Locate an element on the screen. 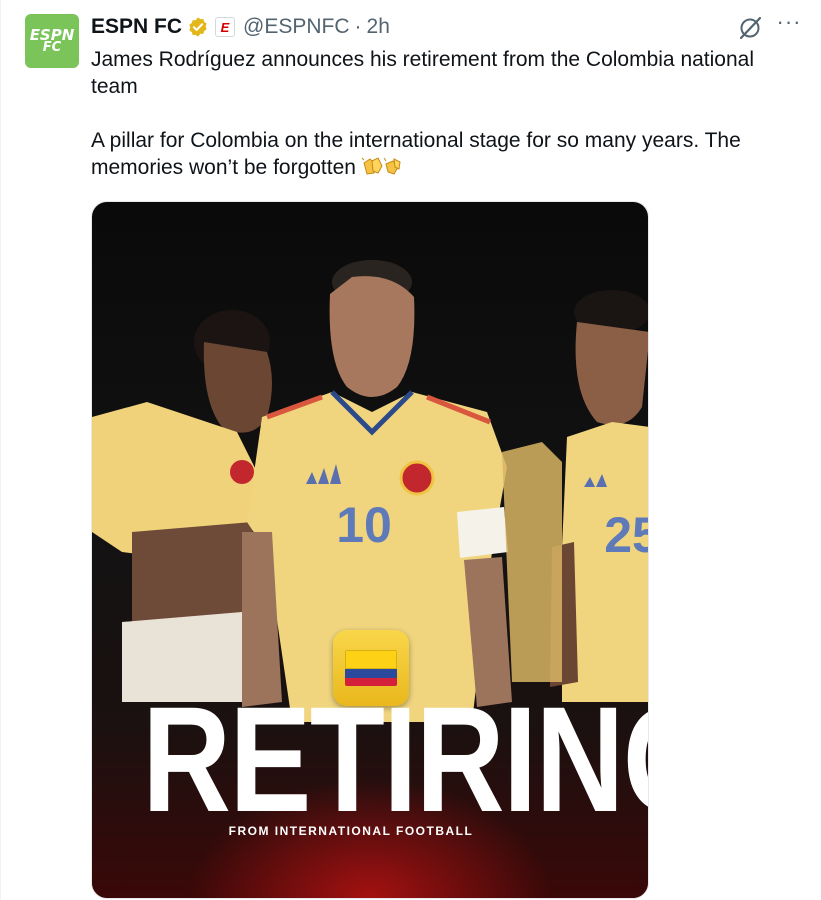  affiliate-badge: E is located at coordinates (225, 27).